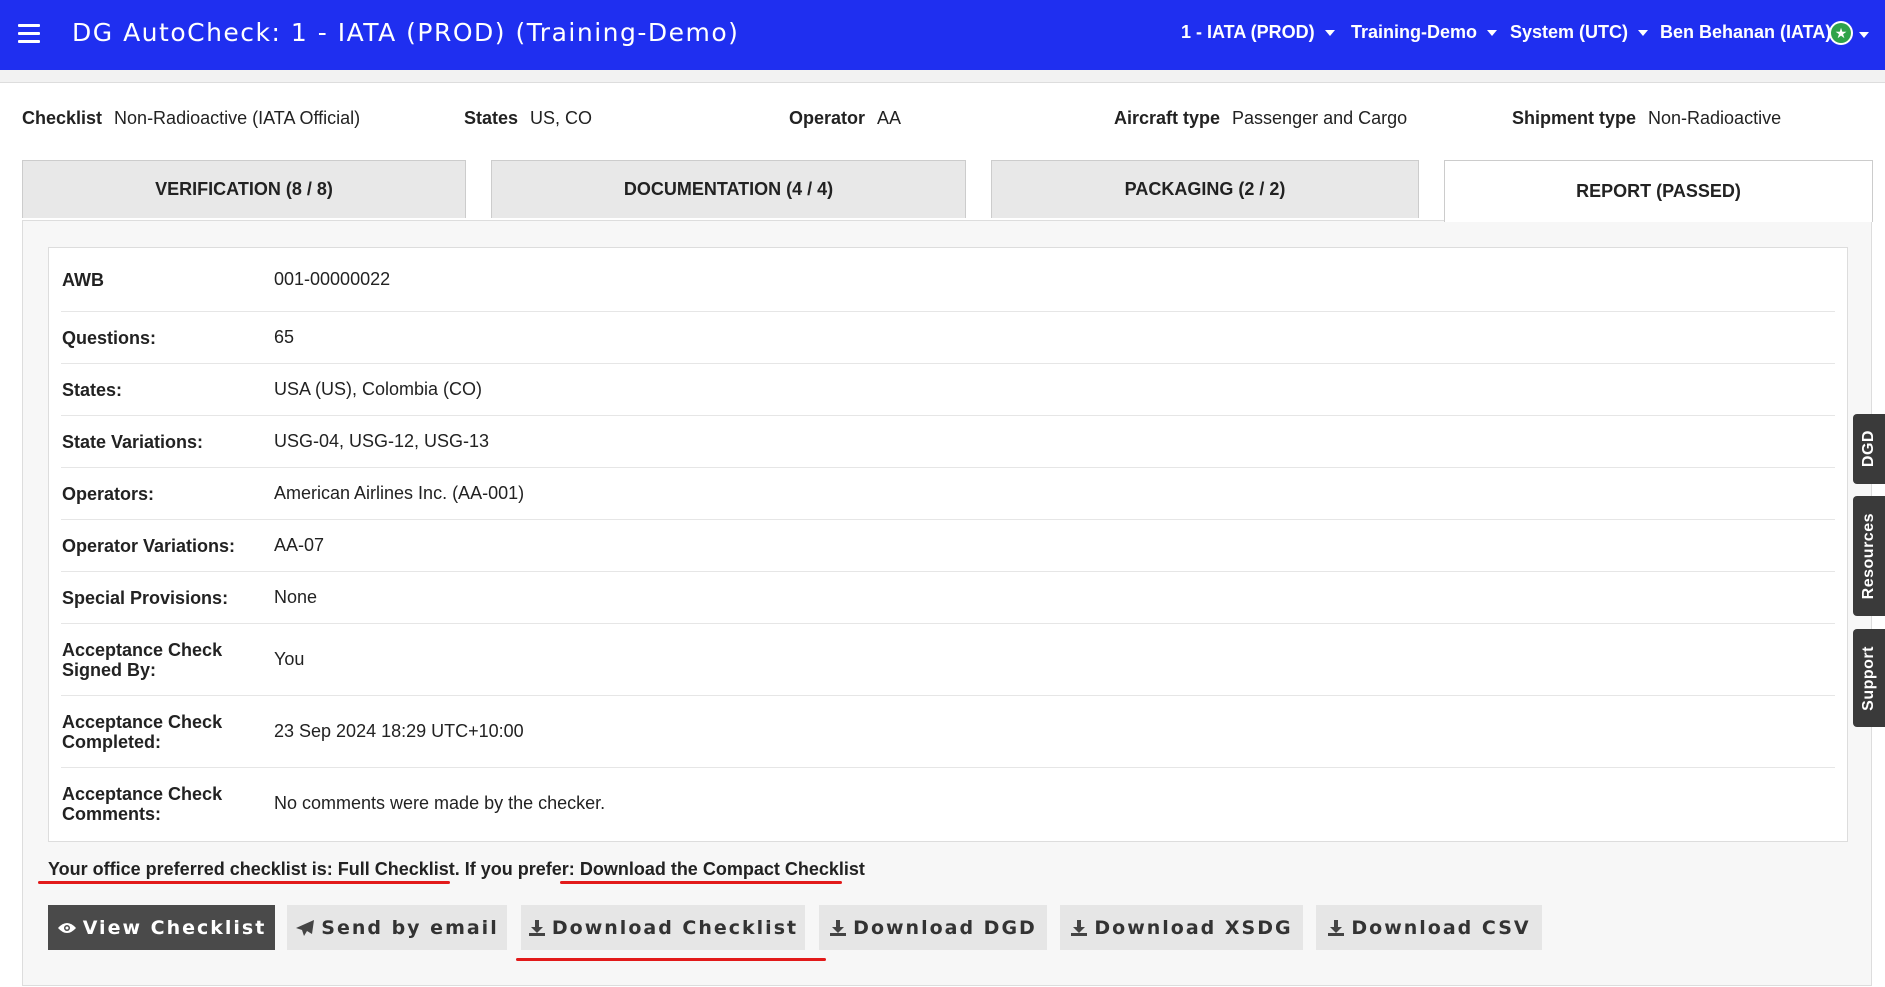 This screenshot has width=1885, height=987. I want to click on download-dgd-button: Download DGD, so click(933, 927).